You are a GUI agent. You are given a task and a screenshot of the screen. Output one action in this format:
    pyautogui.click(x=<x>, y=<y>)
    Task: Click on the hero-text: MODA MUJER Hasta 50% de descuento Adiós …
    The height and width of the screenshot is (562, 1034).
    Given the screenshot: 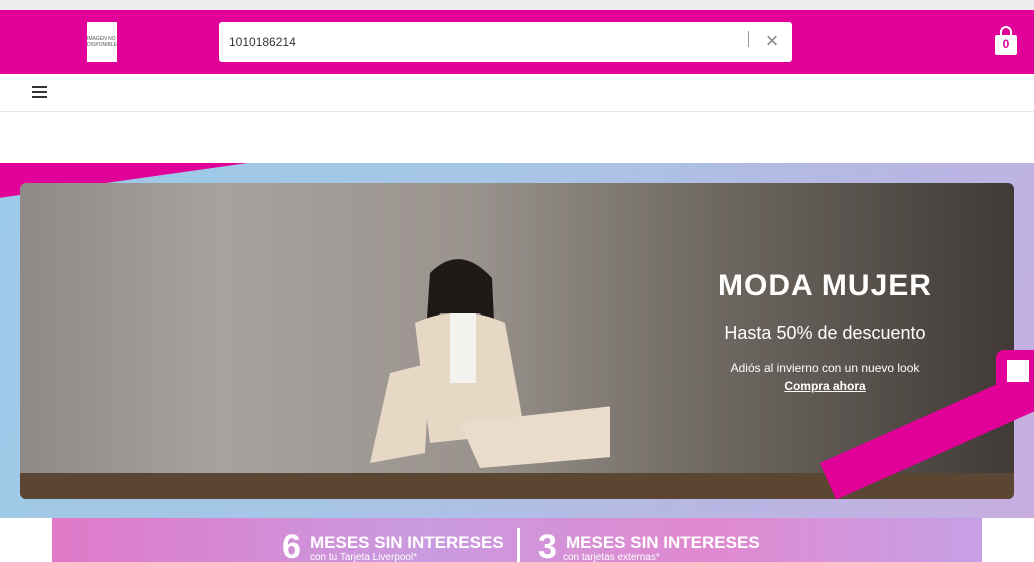 What is the action you would take?
    pyautogui.click(x=825, y=332)
    